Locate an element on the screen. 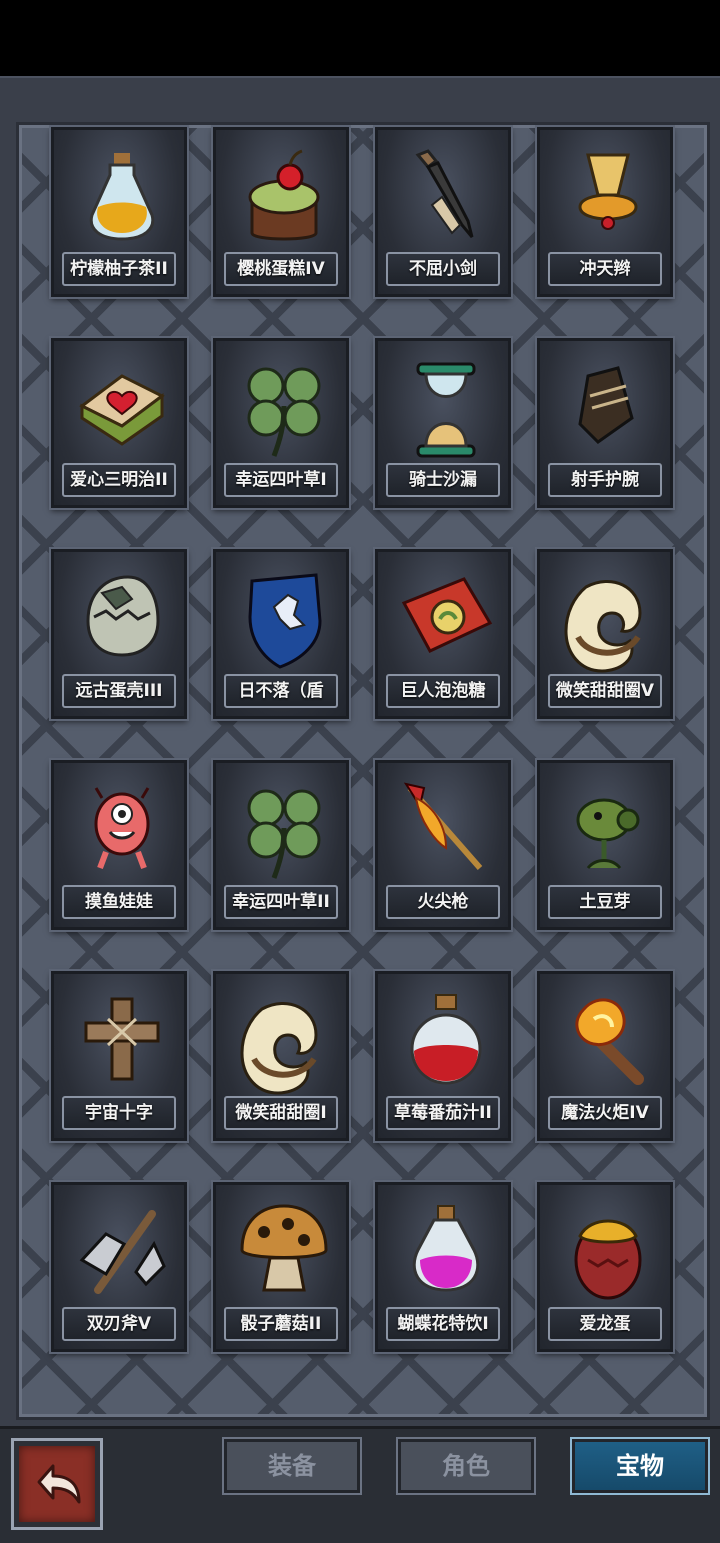 This screenshot has height=1543, width=720. eggshell-icon is located at coordinates (122, 617).